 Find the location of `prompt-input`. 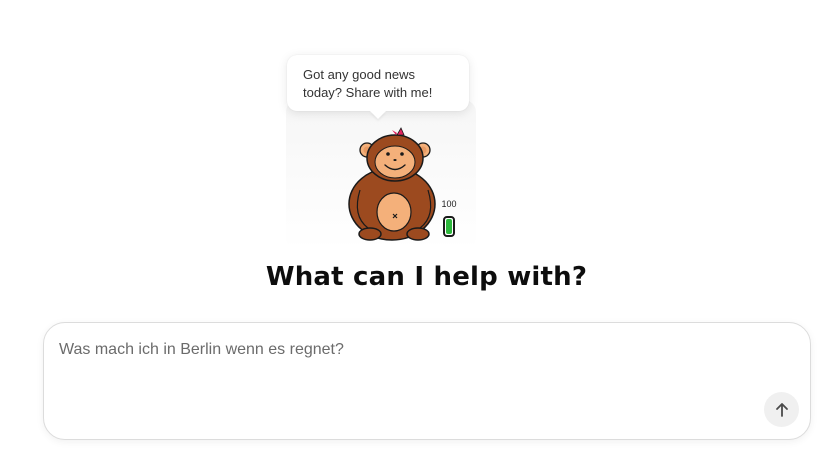

prompt-input is located at coordinates (404, 371).